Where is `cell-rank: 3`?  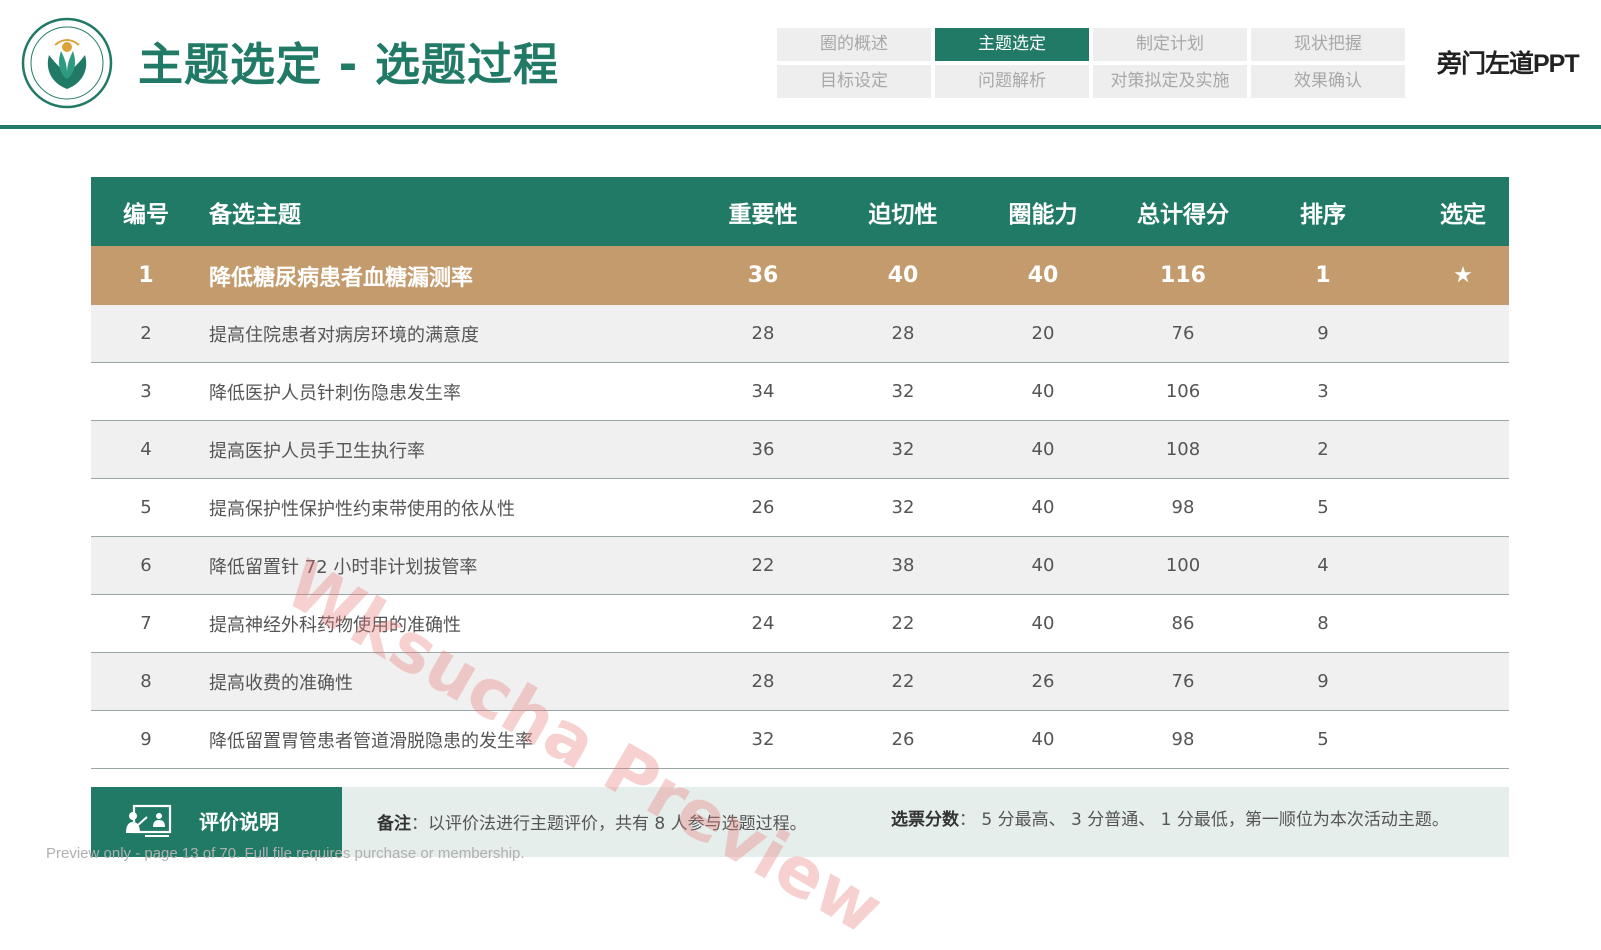 cell-rank: 3 is located at coordinates (1323, 391).